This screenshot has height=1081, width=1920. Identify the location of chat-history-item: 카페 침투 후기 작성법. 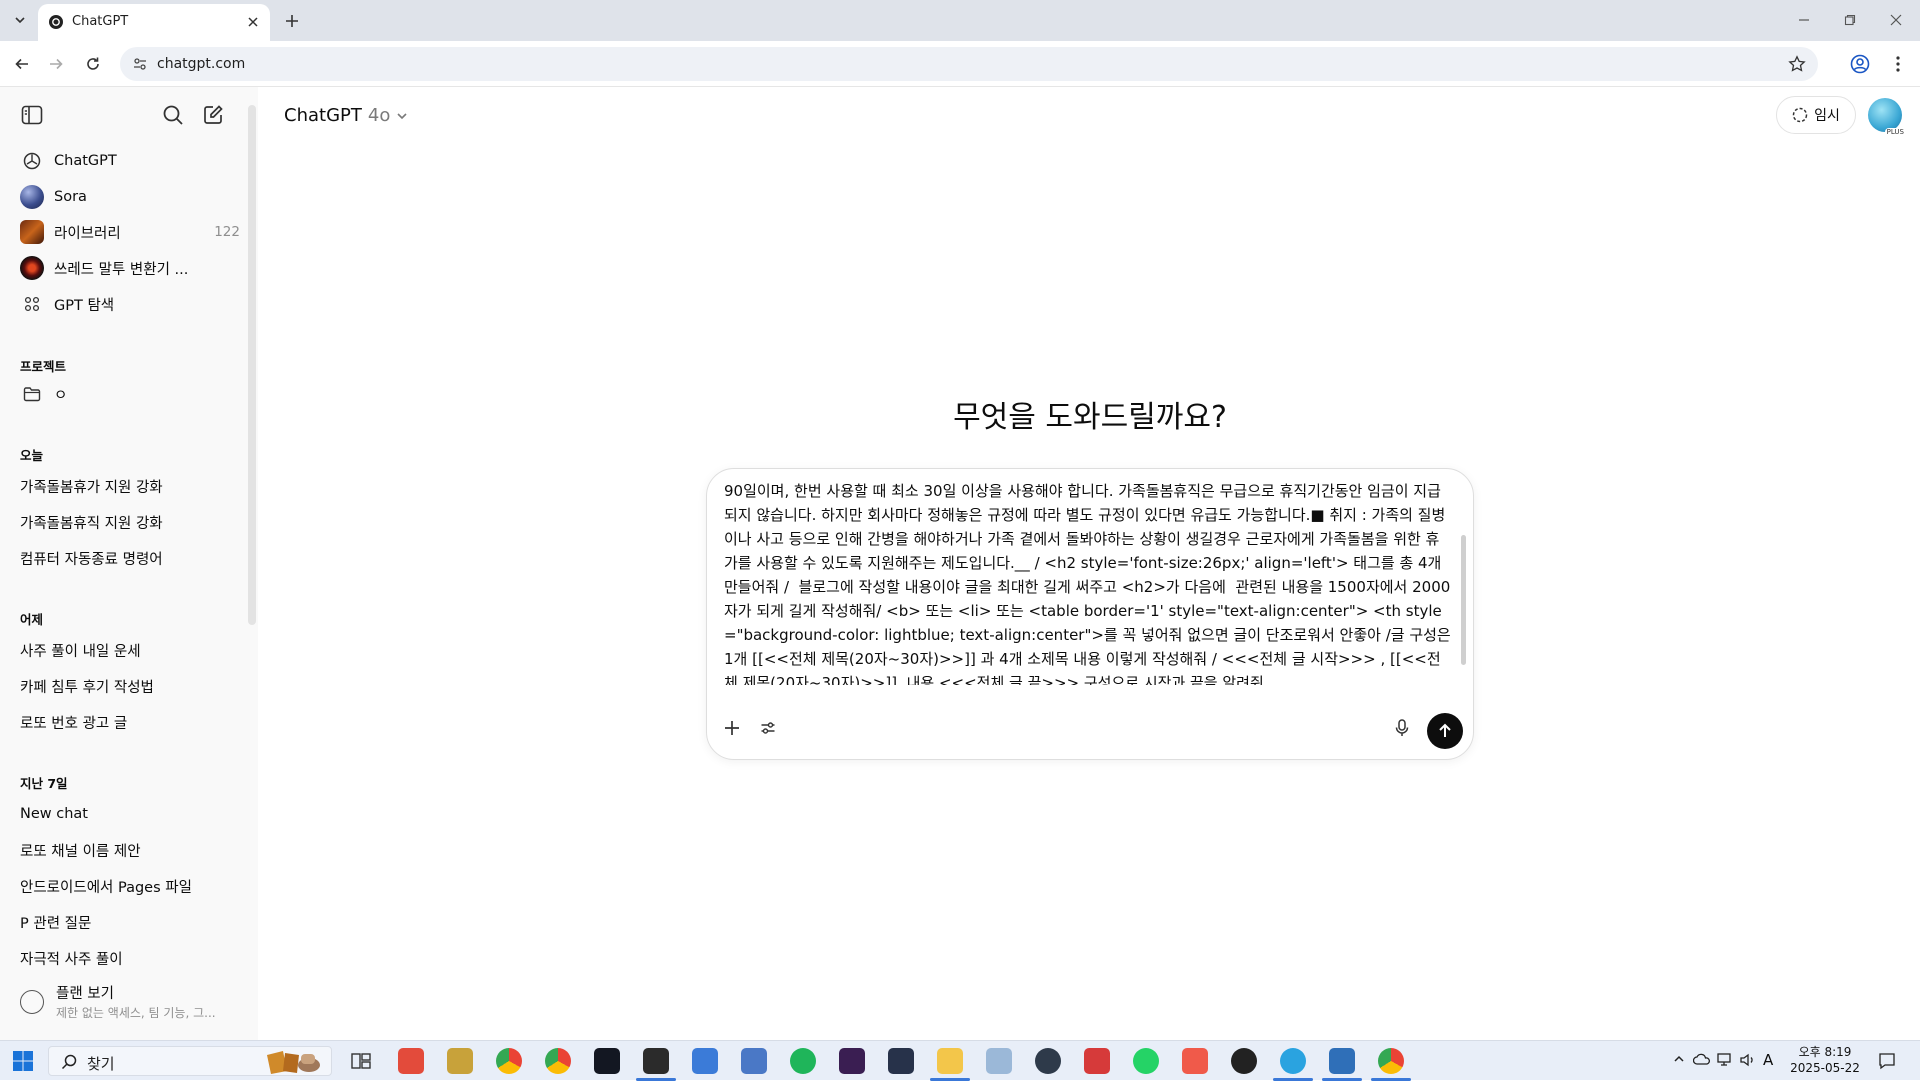
(126, 686).